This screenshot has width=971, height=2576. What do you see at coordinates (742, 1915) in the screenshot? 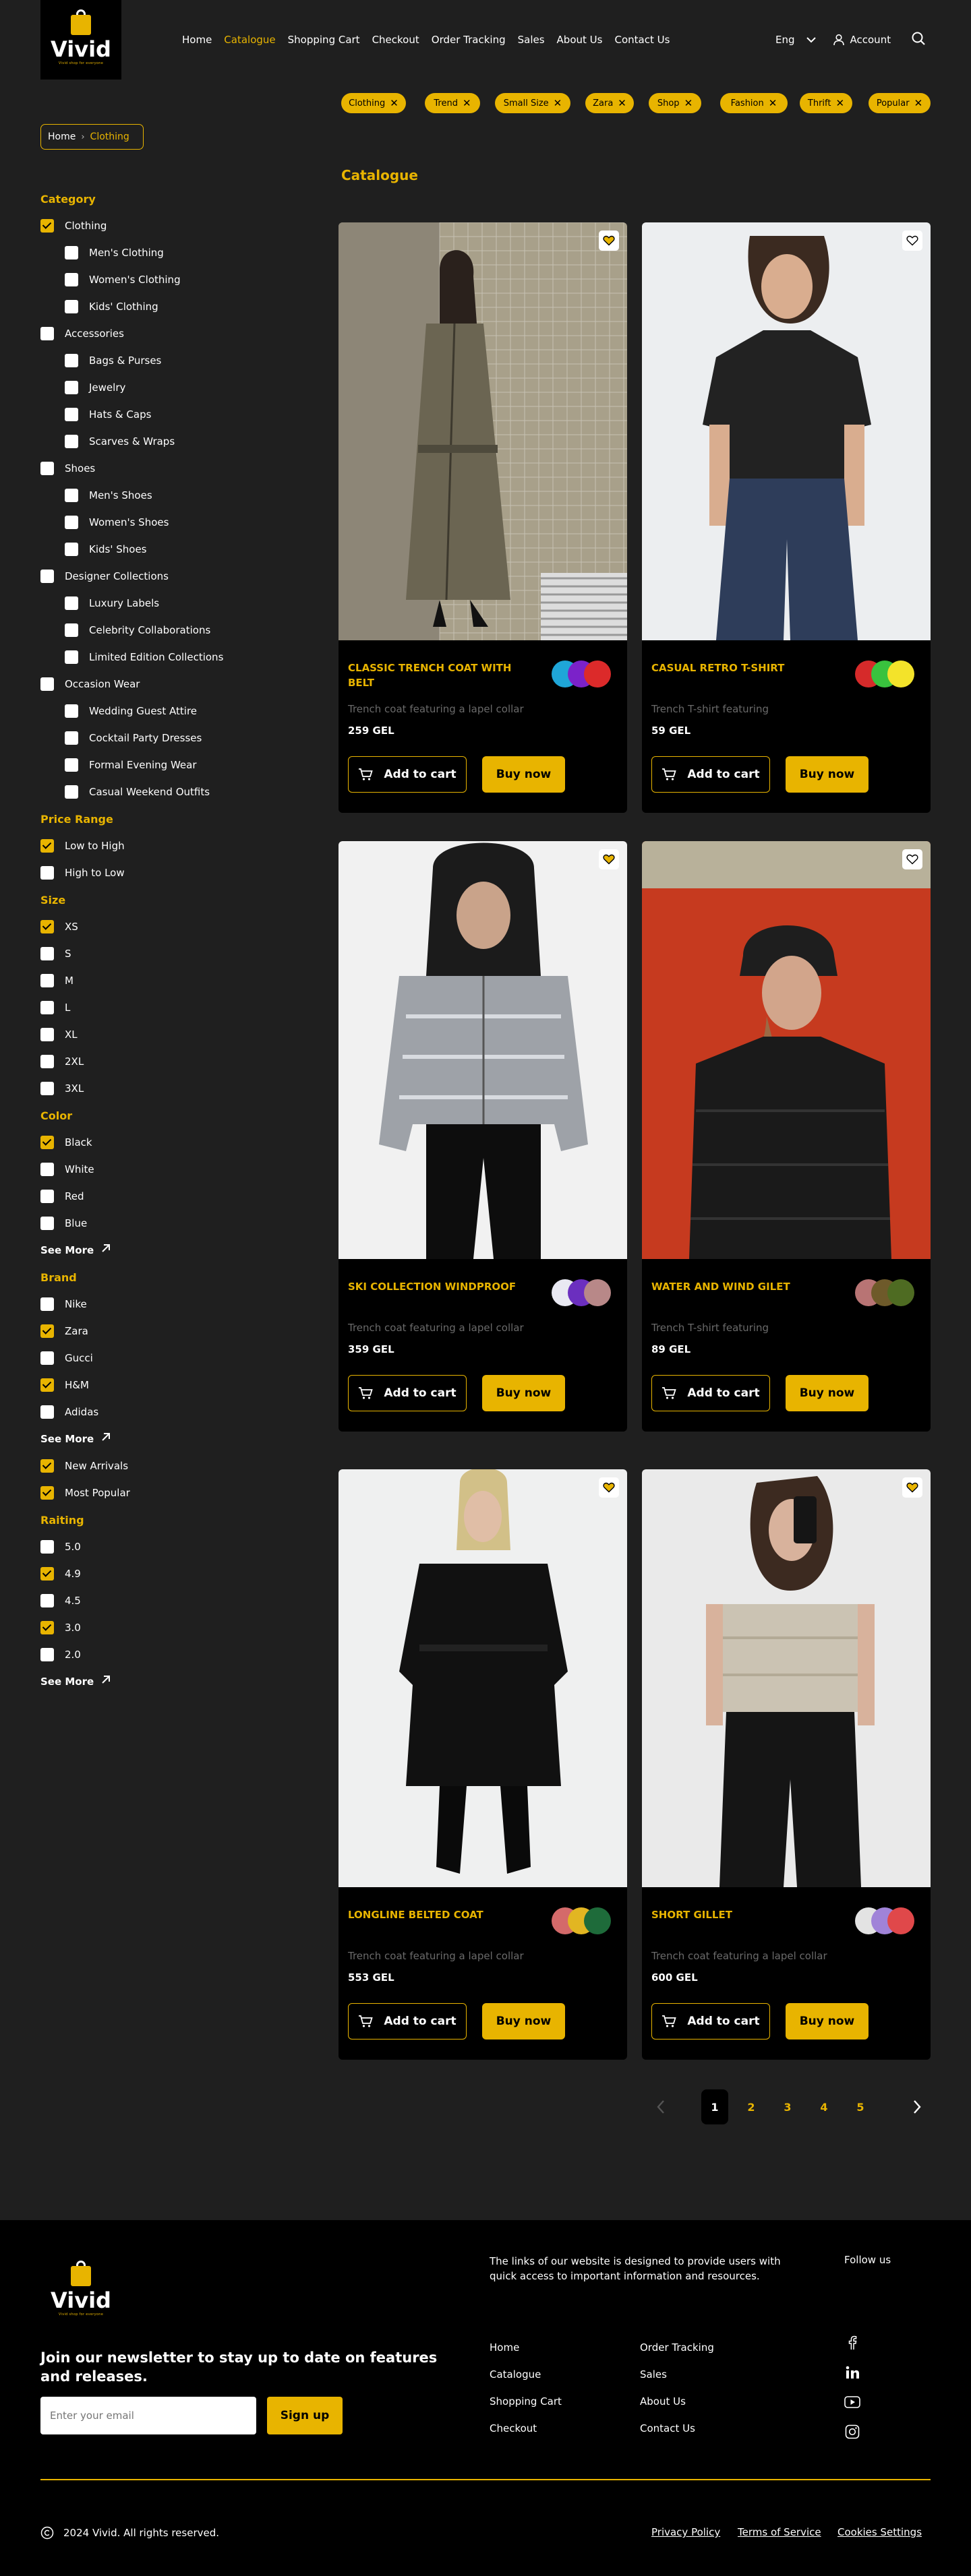
I see `product-title: Short Gillet` at bounding box center [742, 1915].